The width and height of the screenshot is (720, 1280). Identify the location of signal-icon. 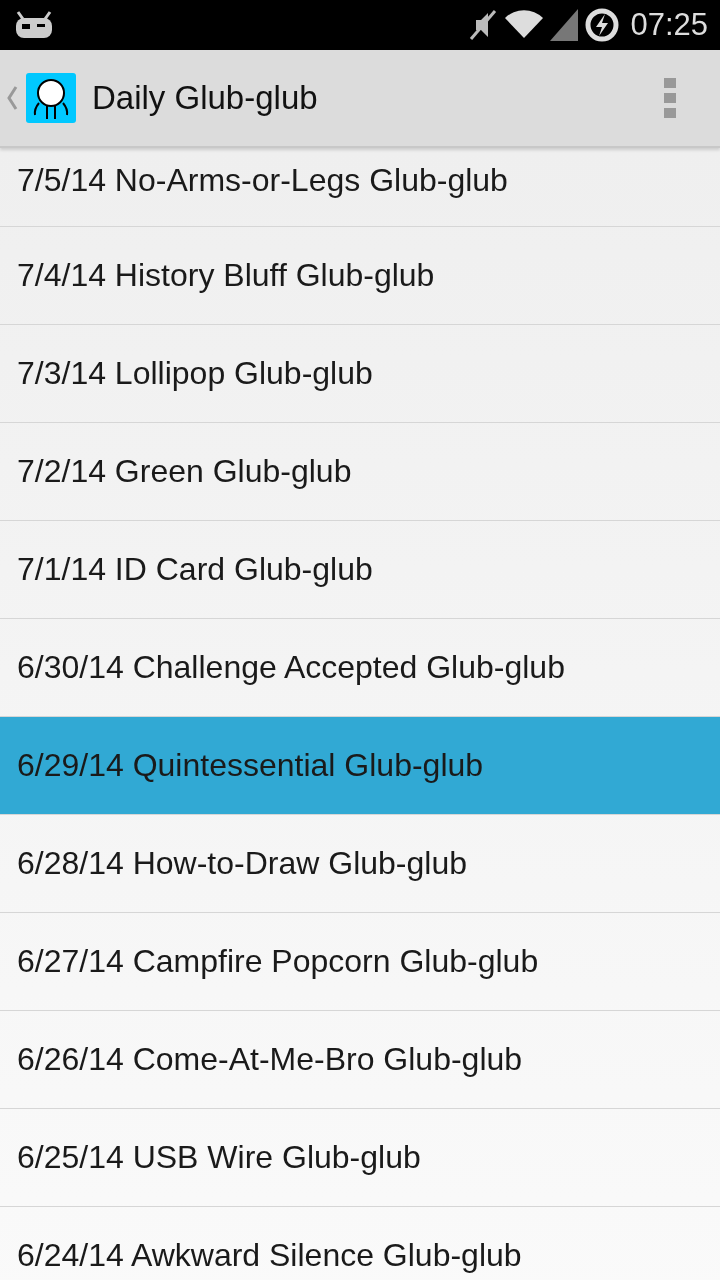
(564, 25).